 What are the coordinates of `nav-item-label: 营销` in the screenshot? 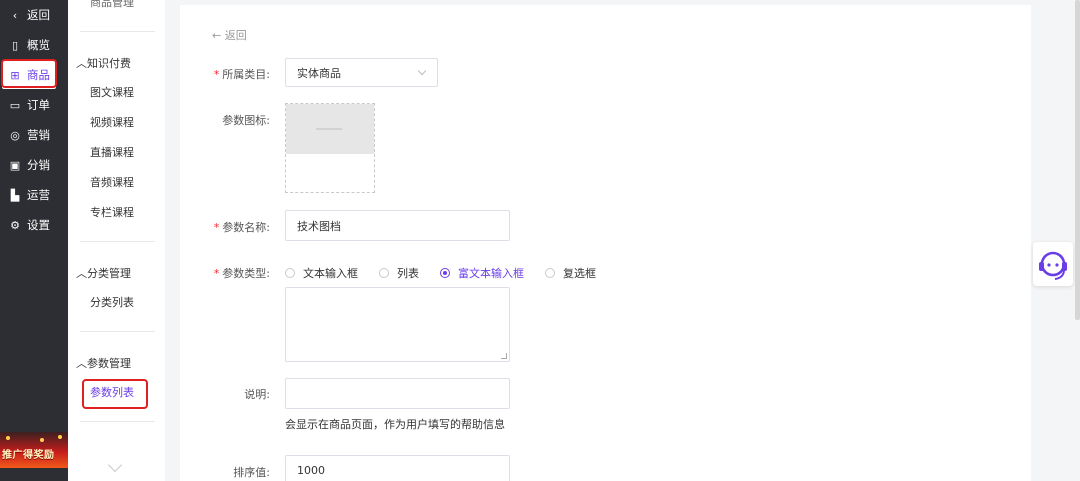 It's located at (38, 135).